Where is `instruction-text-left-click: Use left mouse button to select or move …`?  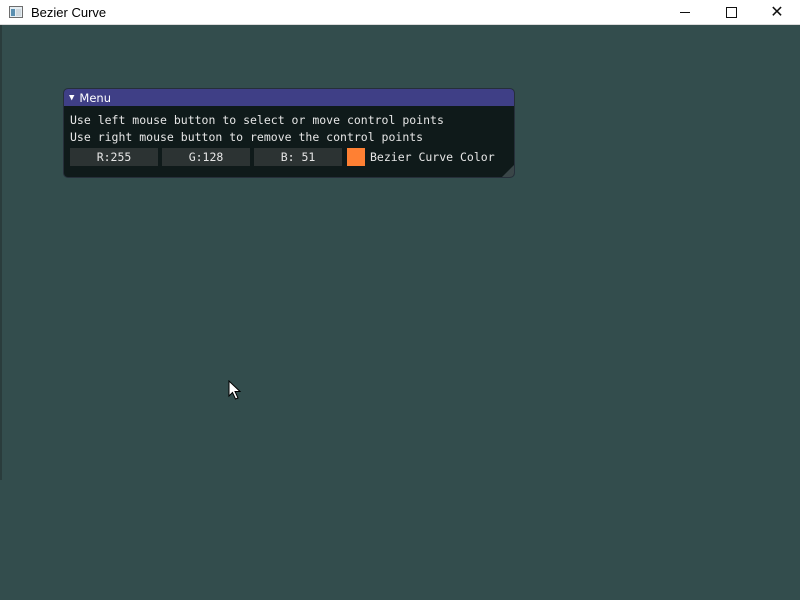 instruction-text-left-click: Use left mouse button to select or move … is located at coordinates (257, 120).